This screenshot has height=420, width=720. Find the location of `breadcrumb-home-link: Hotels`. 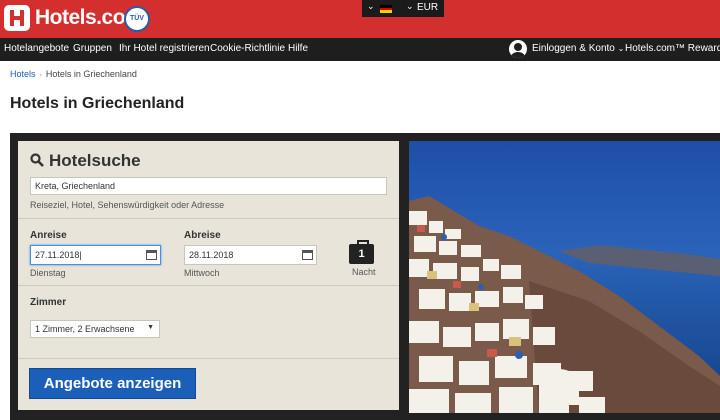

breadcrumb-home-link: Hotels is located at coordinates (23, 74).